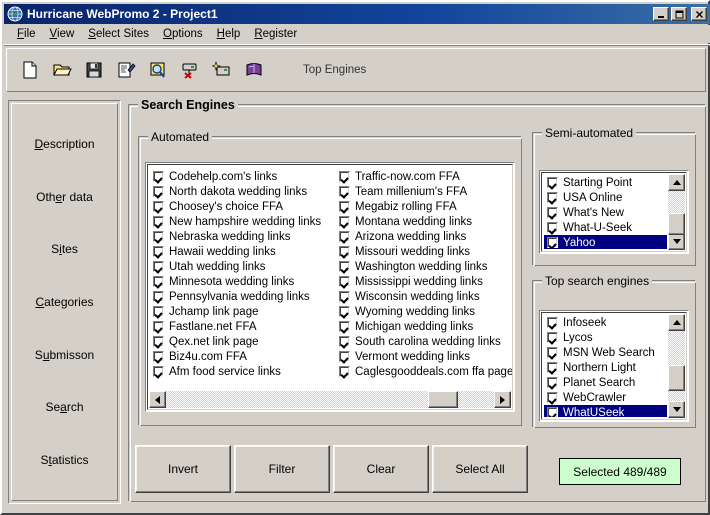  I want to click on list-item: Vermont wedding links, so click(424, 356).